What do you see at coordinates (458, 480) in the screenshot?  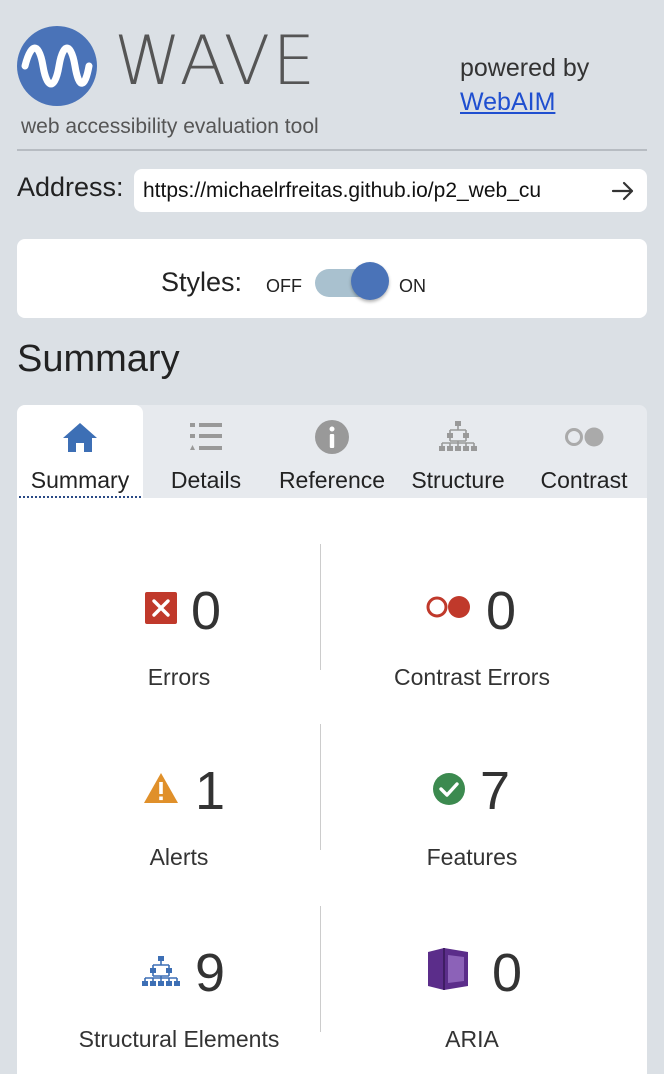 I see `tab-label: Structure` at bounding box center [458, 480].